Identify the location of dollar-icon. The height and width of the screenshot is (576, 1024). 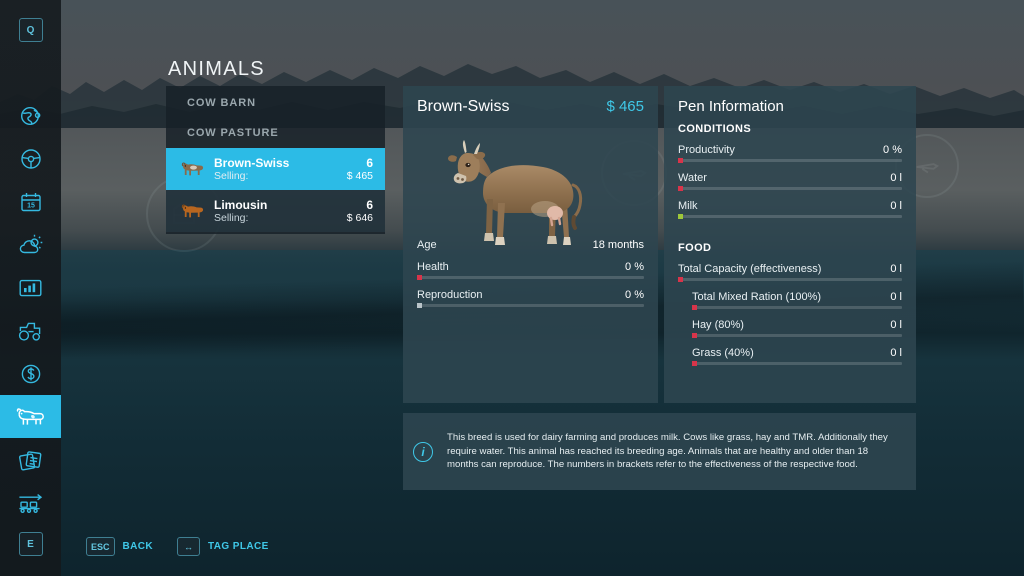
(31, 374).